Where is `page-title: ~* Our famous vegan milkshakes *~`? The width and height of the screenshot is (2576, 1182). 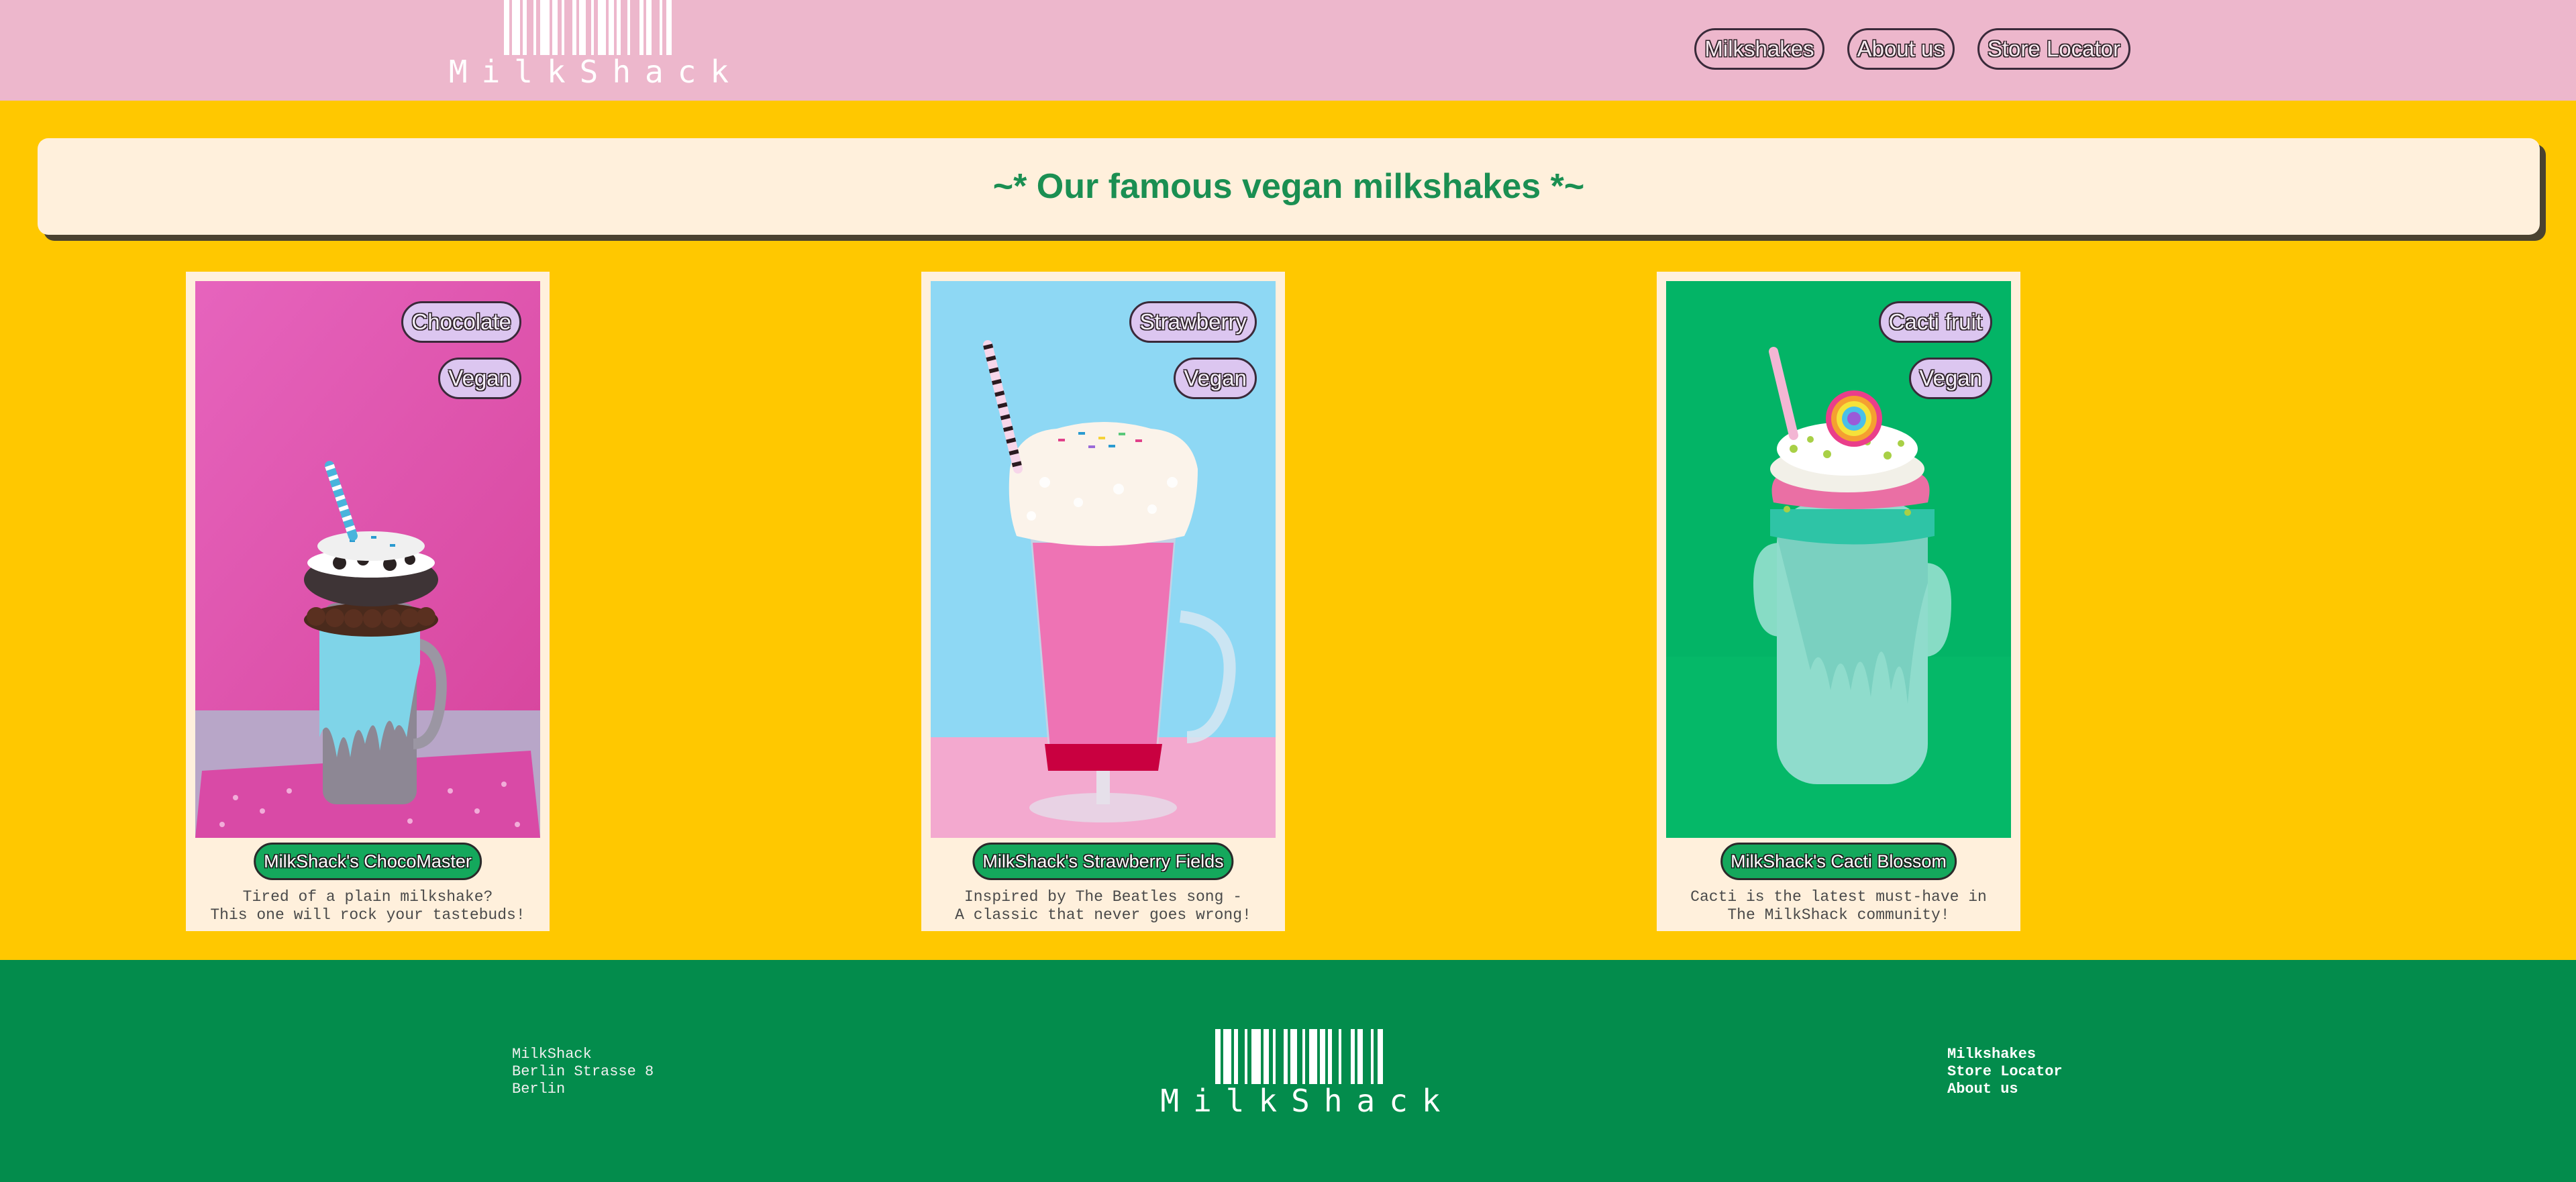
page-title: ~* Our famous vegan milkshakes *~ is located at coordinates (1288, 186).